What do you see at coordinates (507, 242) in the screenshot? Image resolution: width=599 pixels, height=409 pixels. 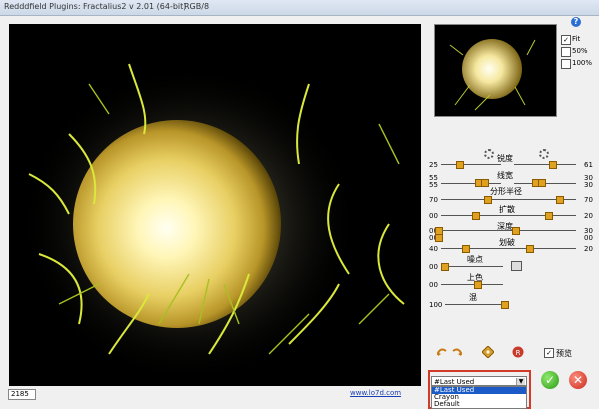 I see `blur-label: 划破` at bounding box center [507, 242].